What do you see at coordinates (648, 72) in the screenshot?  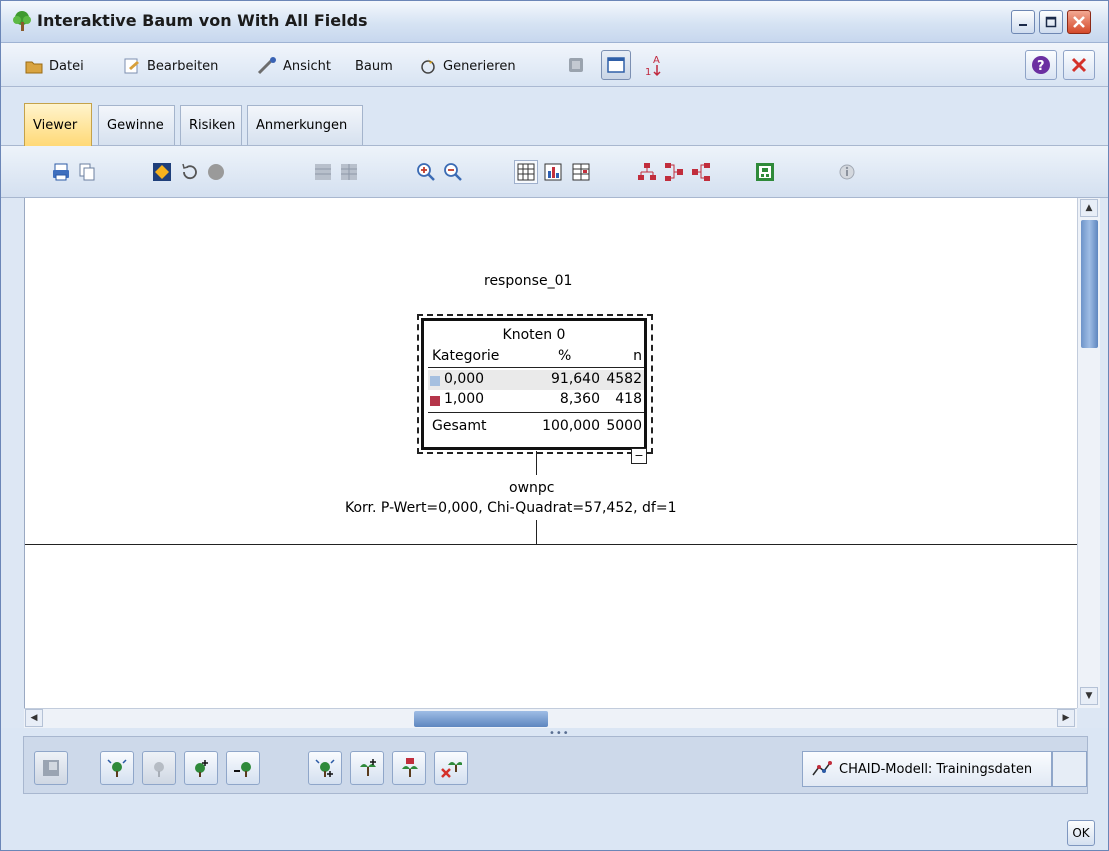 I see `svg-text: 1` at bounding box center [648, 72].